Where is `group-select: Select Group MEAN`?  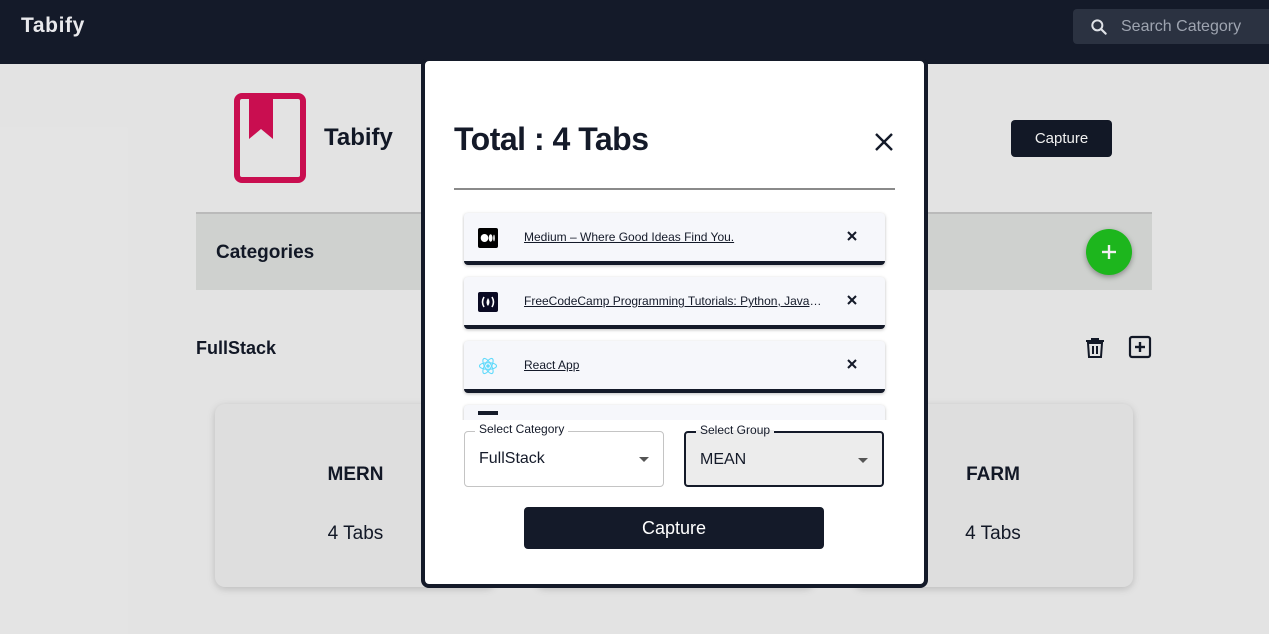 group-select: Select Group MEAN is located at coordinates (784, 455).